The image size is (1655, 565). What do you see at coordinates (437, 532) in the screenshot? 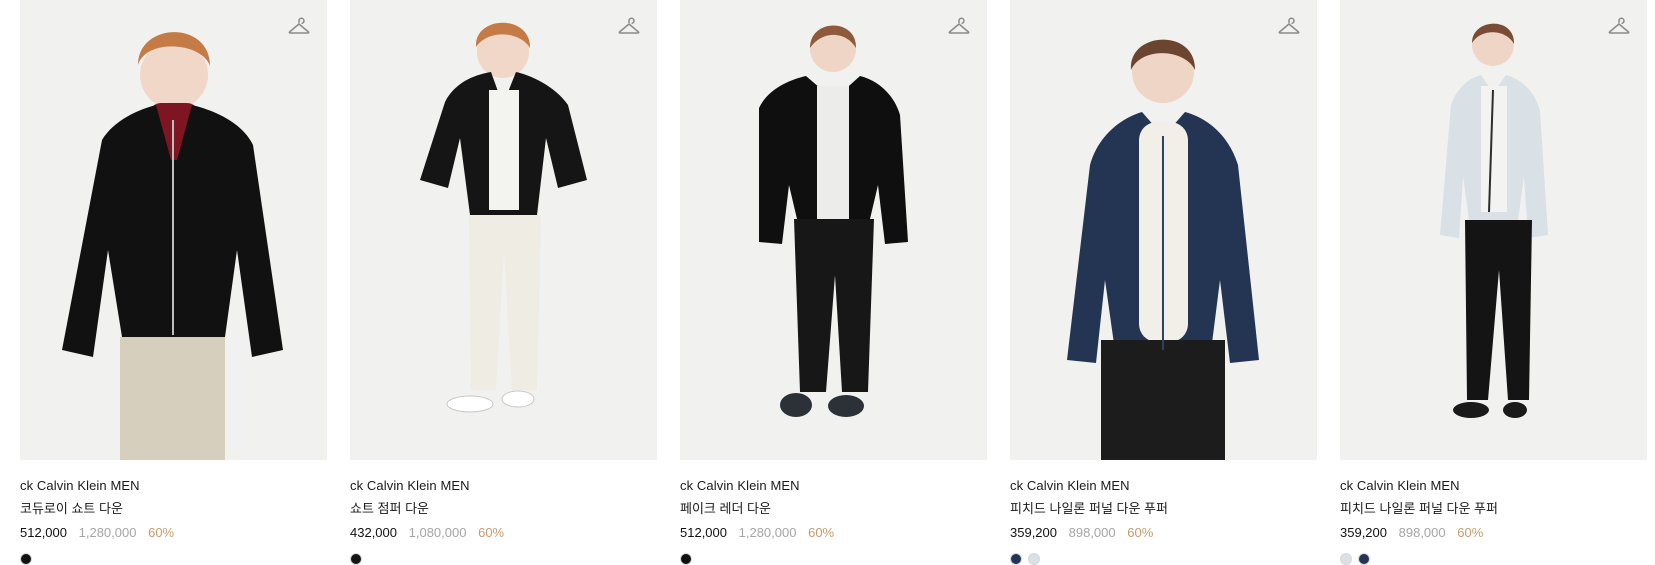
I see `original-price: 1,080,000` at bounding box center [437, 532].